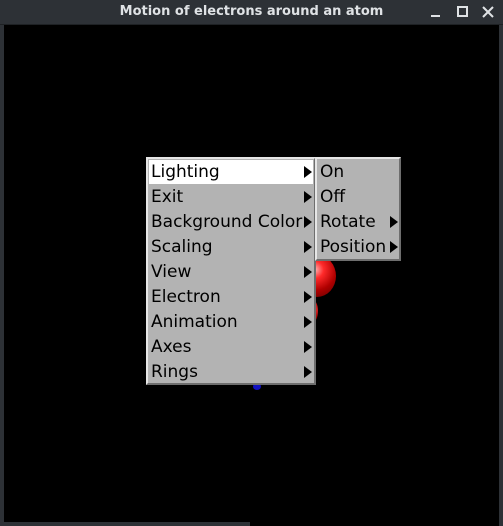 This screenshot has height=526, width=503. I want to click on menu-item-background-color: Background Color, so click(231, 222).